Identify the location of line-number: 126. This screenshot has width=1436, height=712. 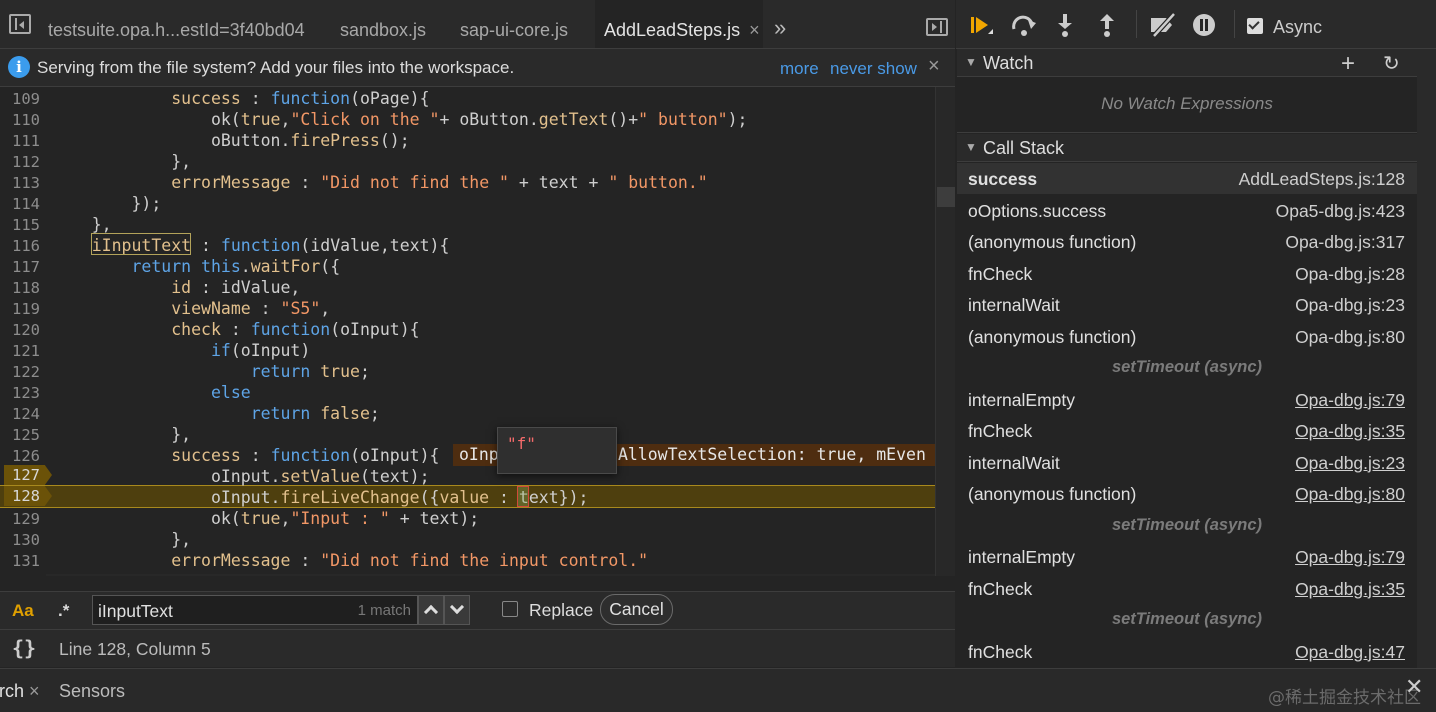
(20, 456).